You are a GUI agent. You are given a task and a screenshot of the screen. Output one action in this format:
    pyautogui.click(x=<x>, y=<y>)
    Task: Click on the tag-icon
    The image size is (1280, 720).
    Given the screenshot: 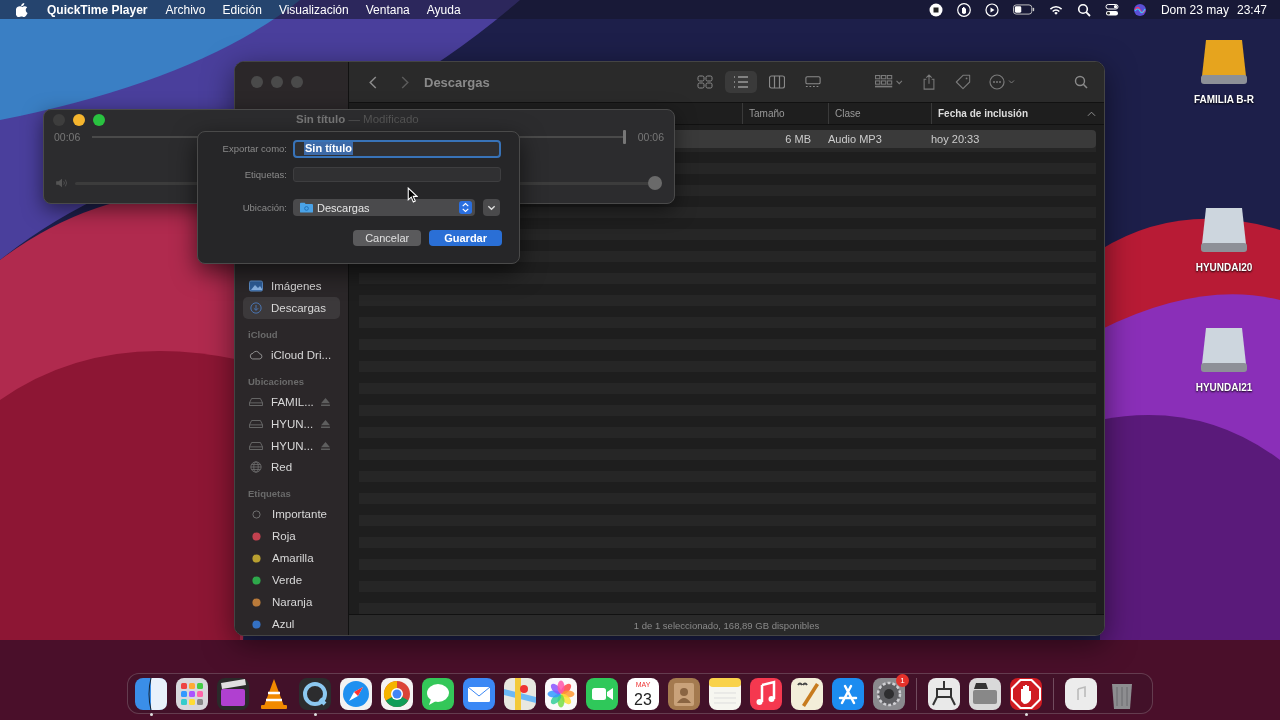 What is the action you would take?
    pyautogui.click(x=963, y=82)
    